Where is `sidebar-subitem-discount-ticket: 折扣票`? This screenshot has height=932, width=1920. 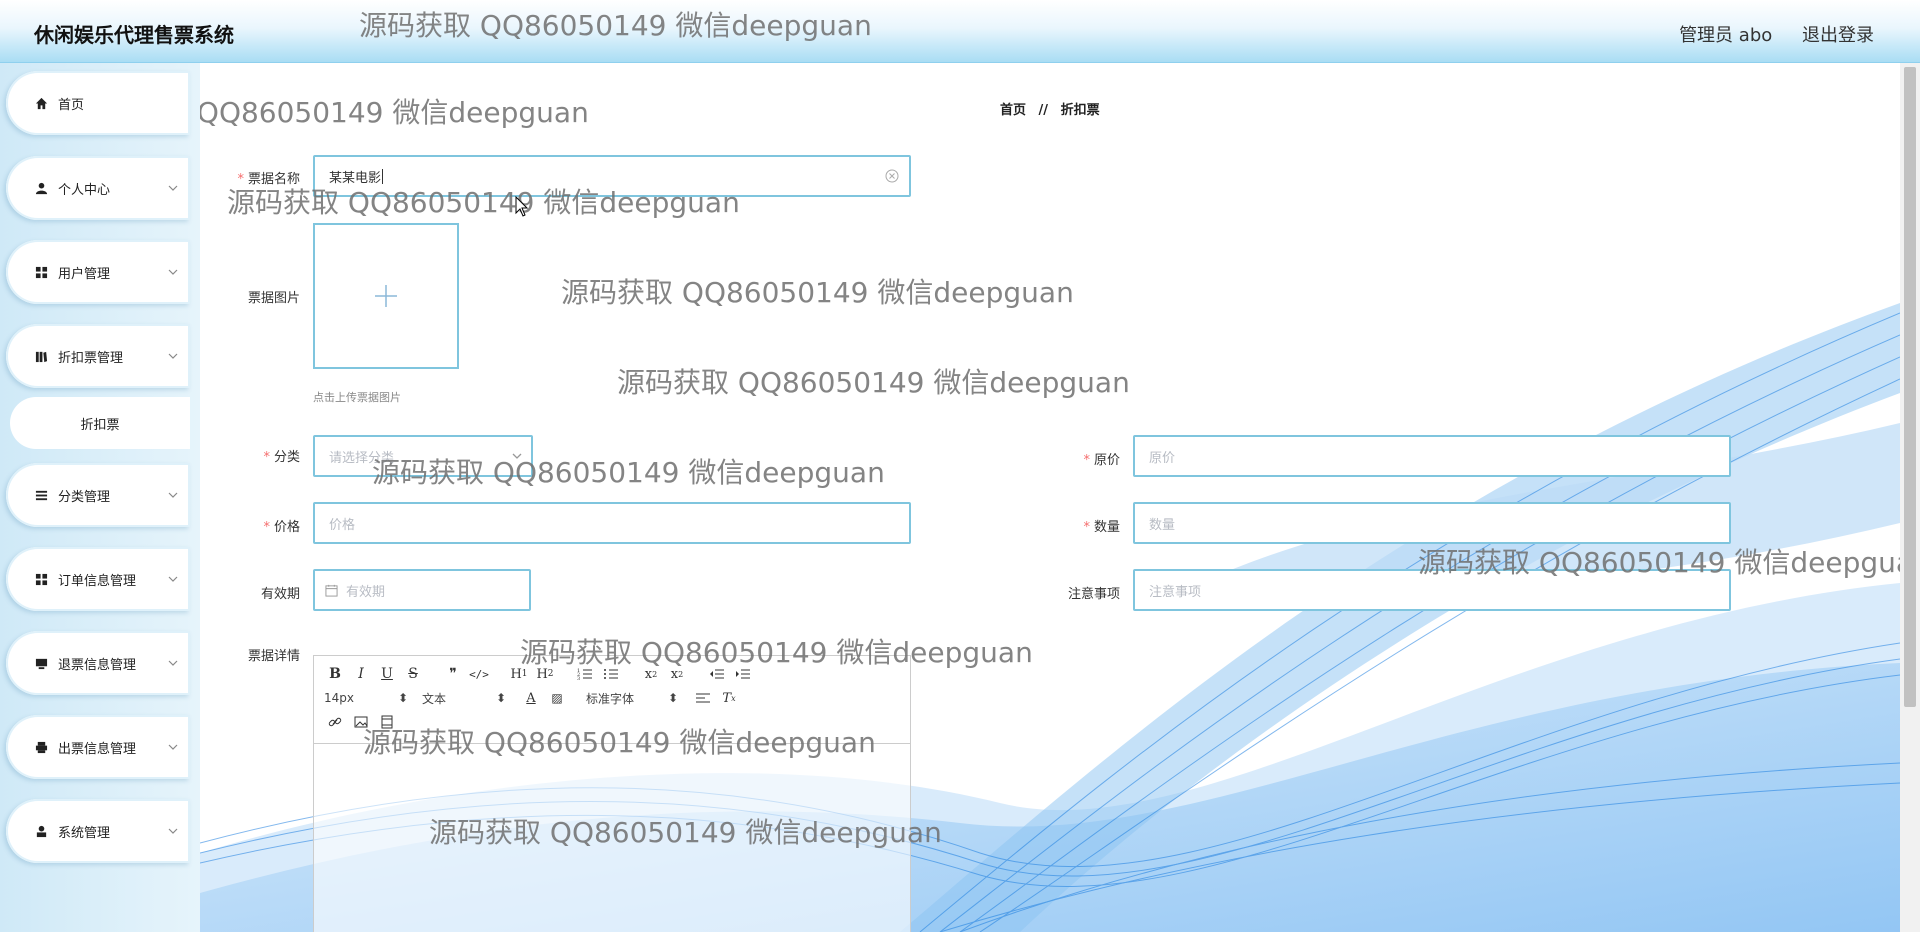
sidebar-subitem-discount-ticket: 折扣票 is located at coordinates (100, 423).